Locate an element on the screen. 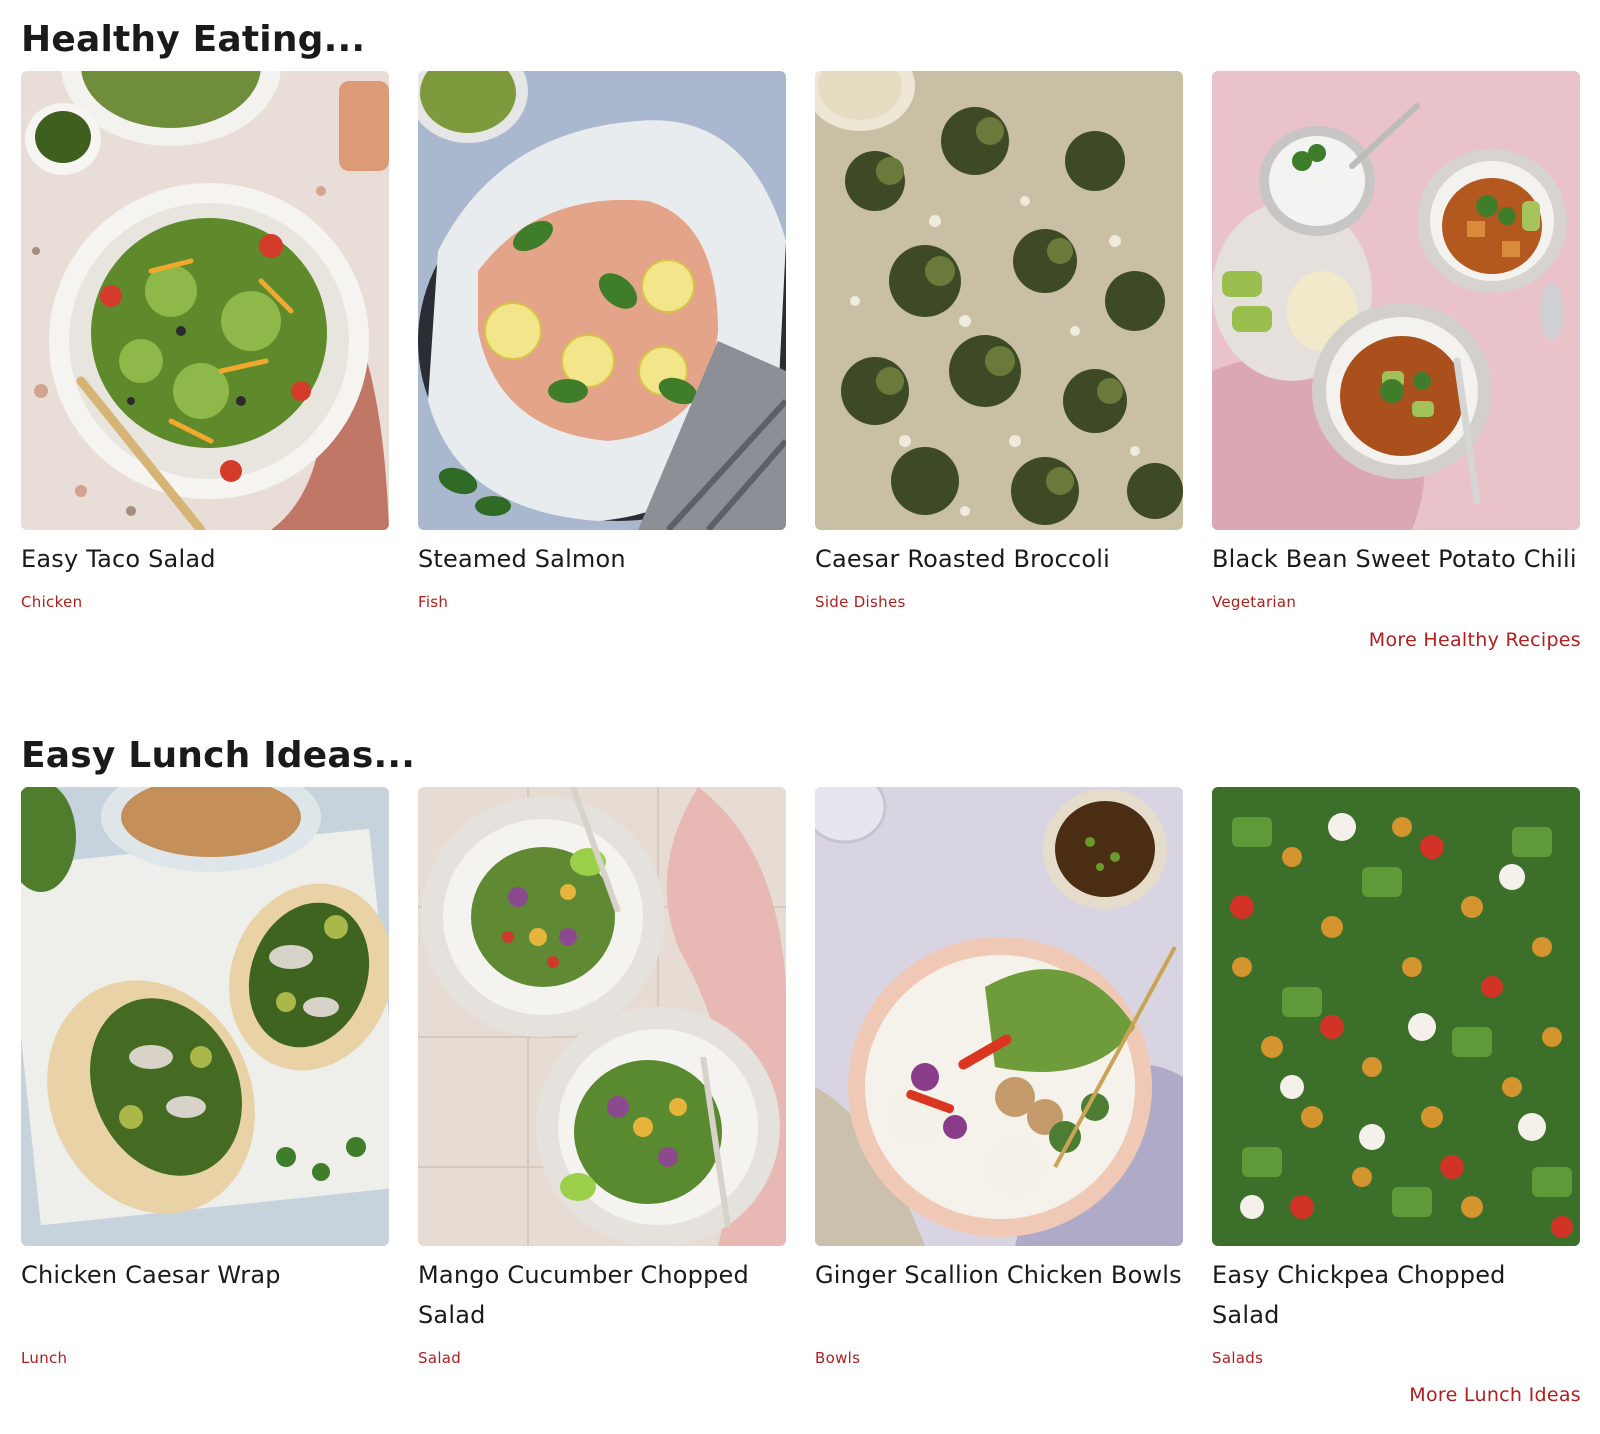 The image size is (1600, 1434). recipe-card: Caesar Roasted Broccoli Side Dishes is located at coordinates (999, 345).